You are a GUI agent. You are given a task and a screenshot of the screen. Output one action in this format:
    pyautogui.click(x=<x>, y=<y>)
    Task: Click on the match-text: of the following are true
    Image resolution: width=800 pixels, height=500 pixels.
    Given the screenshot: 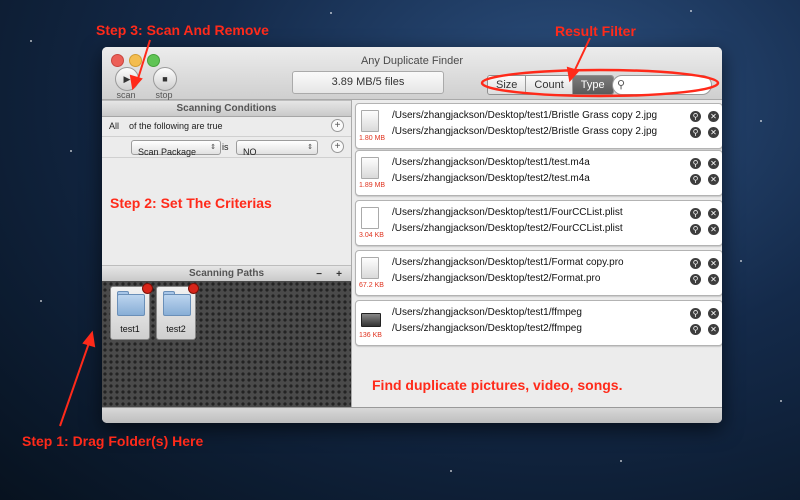 What is the action you would take?
    pyautogui.click(x=176, y=126)
    